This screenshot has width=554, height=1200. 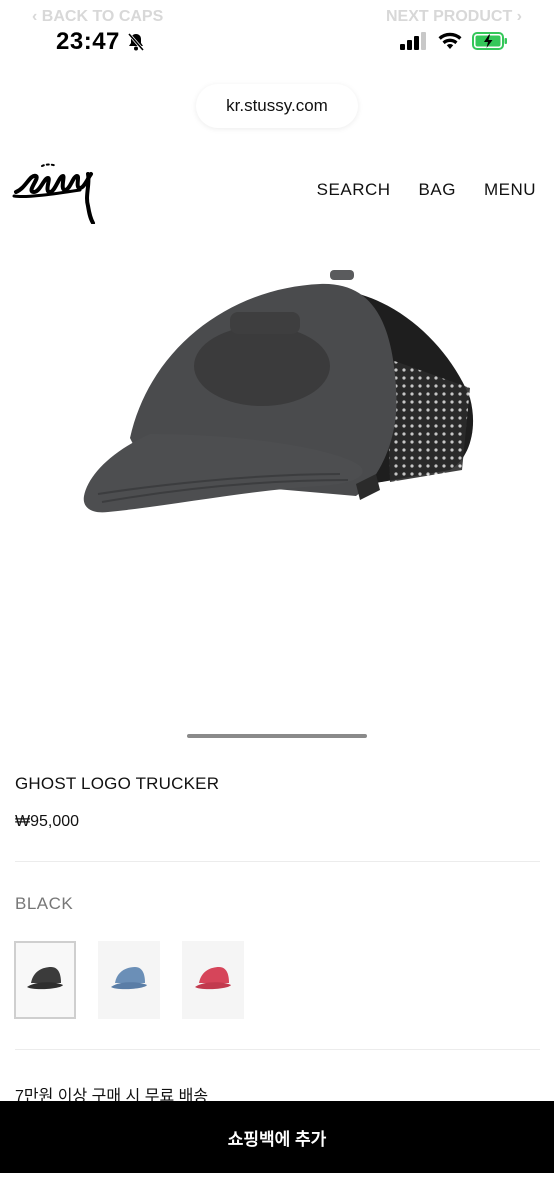 I want to click on add-to-bag-button: 쇼핑백에 추가, so click(x=277, y=1137).